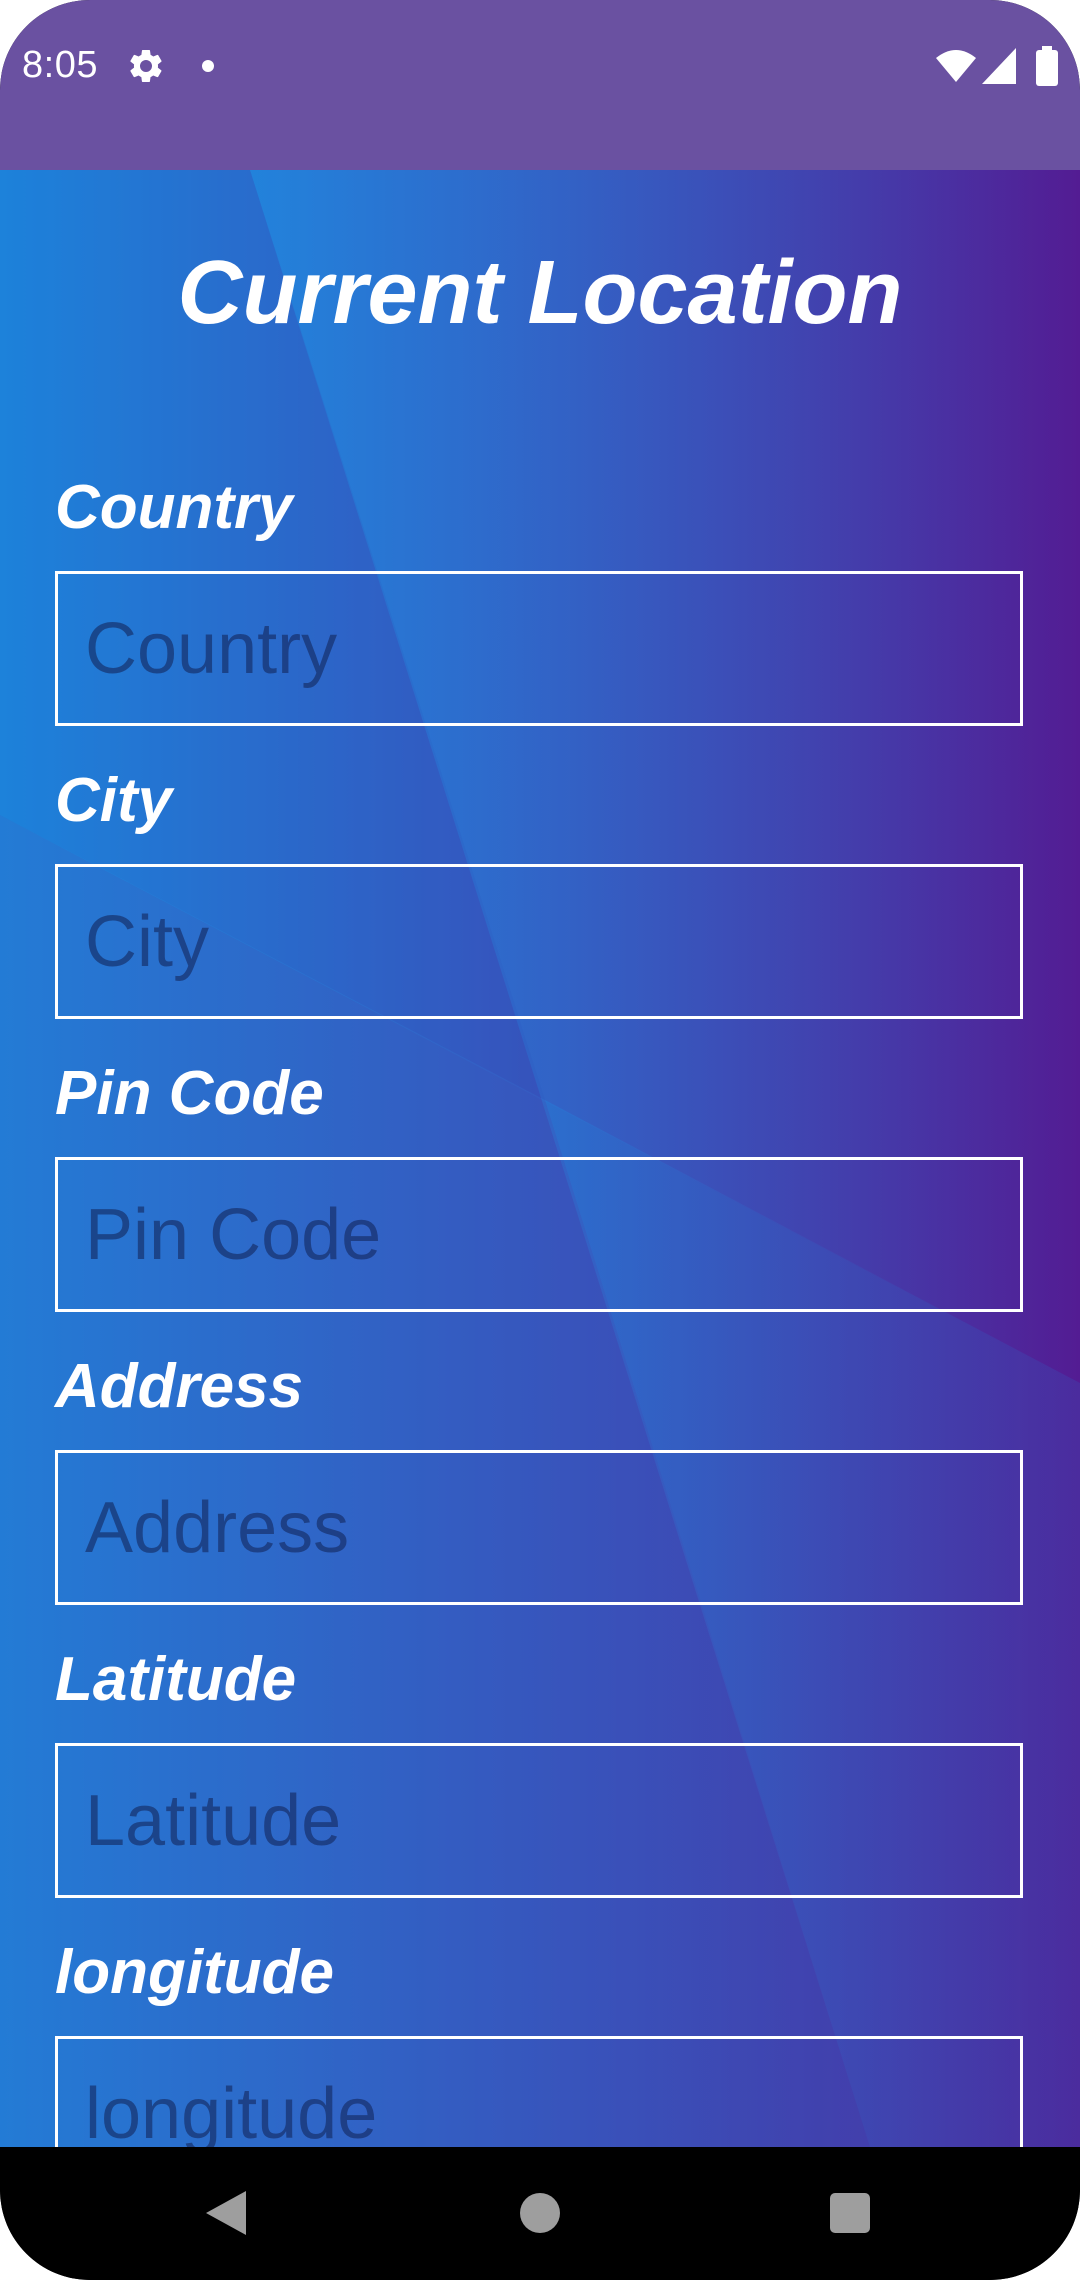 This screenshot has height=2280, width=1080. I want to click on wifi-icon, so click(956, 66).